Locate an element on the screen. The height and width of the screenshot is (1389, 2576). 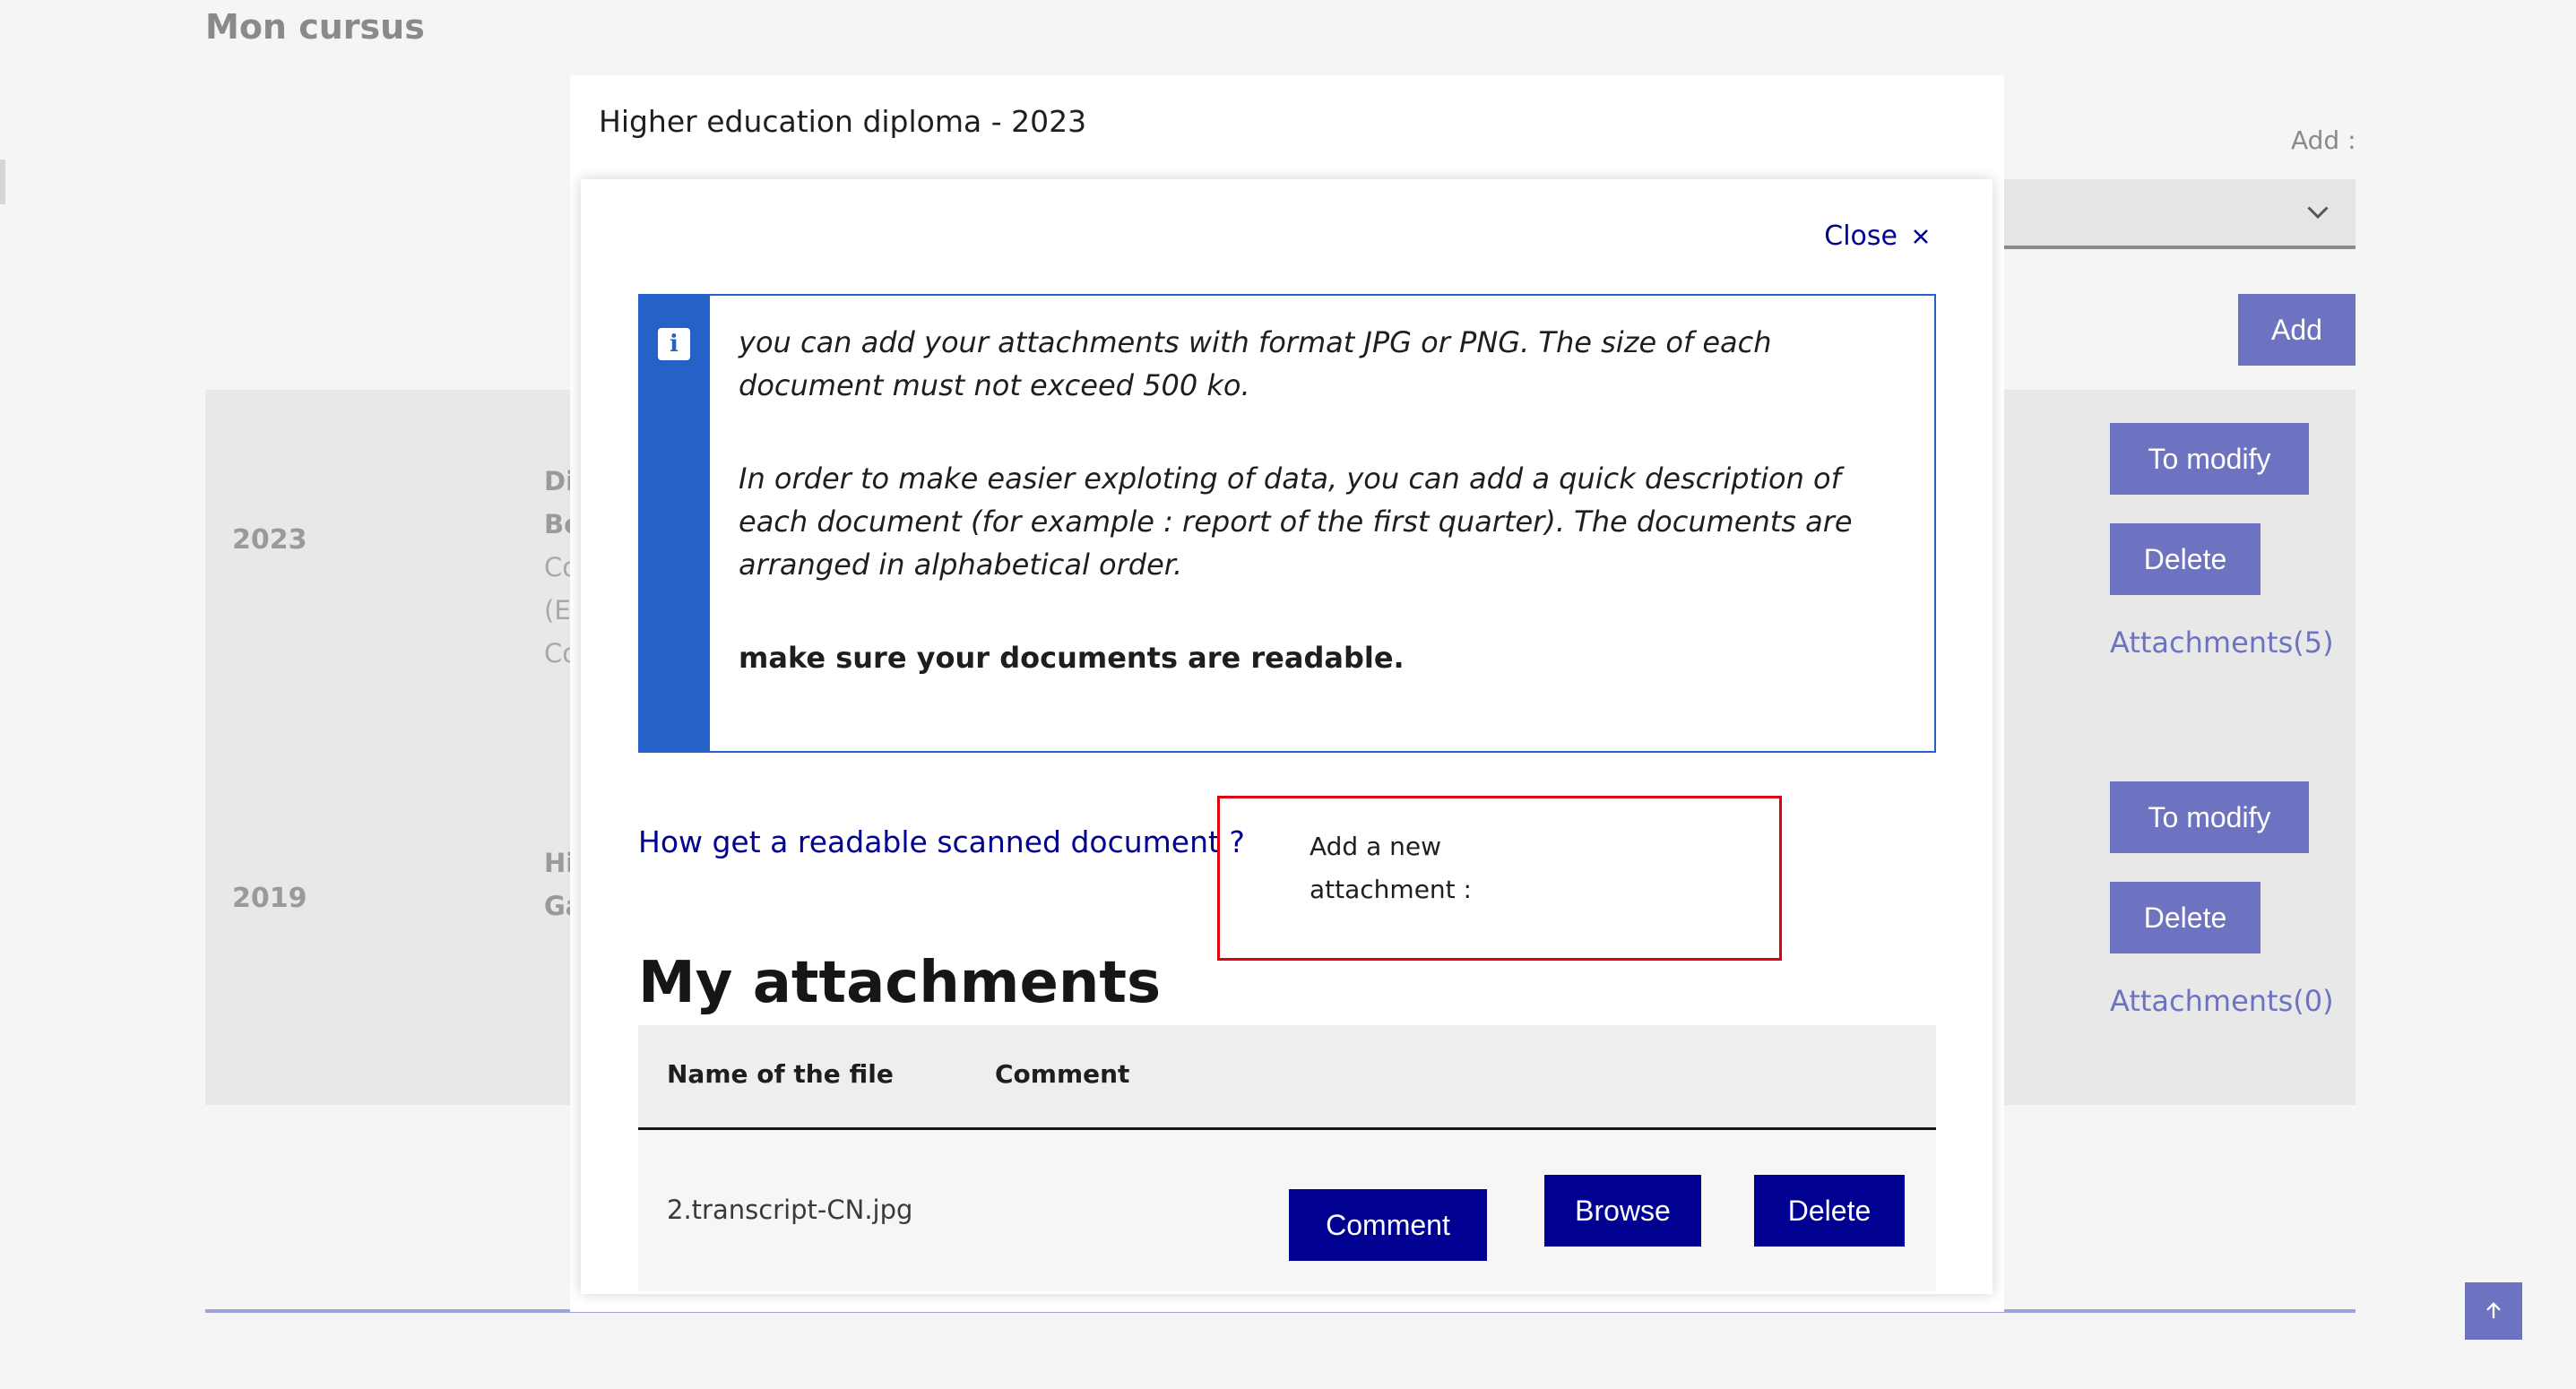
close-button: Close is located at coordinates (1877, 236).